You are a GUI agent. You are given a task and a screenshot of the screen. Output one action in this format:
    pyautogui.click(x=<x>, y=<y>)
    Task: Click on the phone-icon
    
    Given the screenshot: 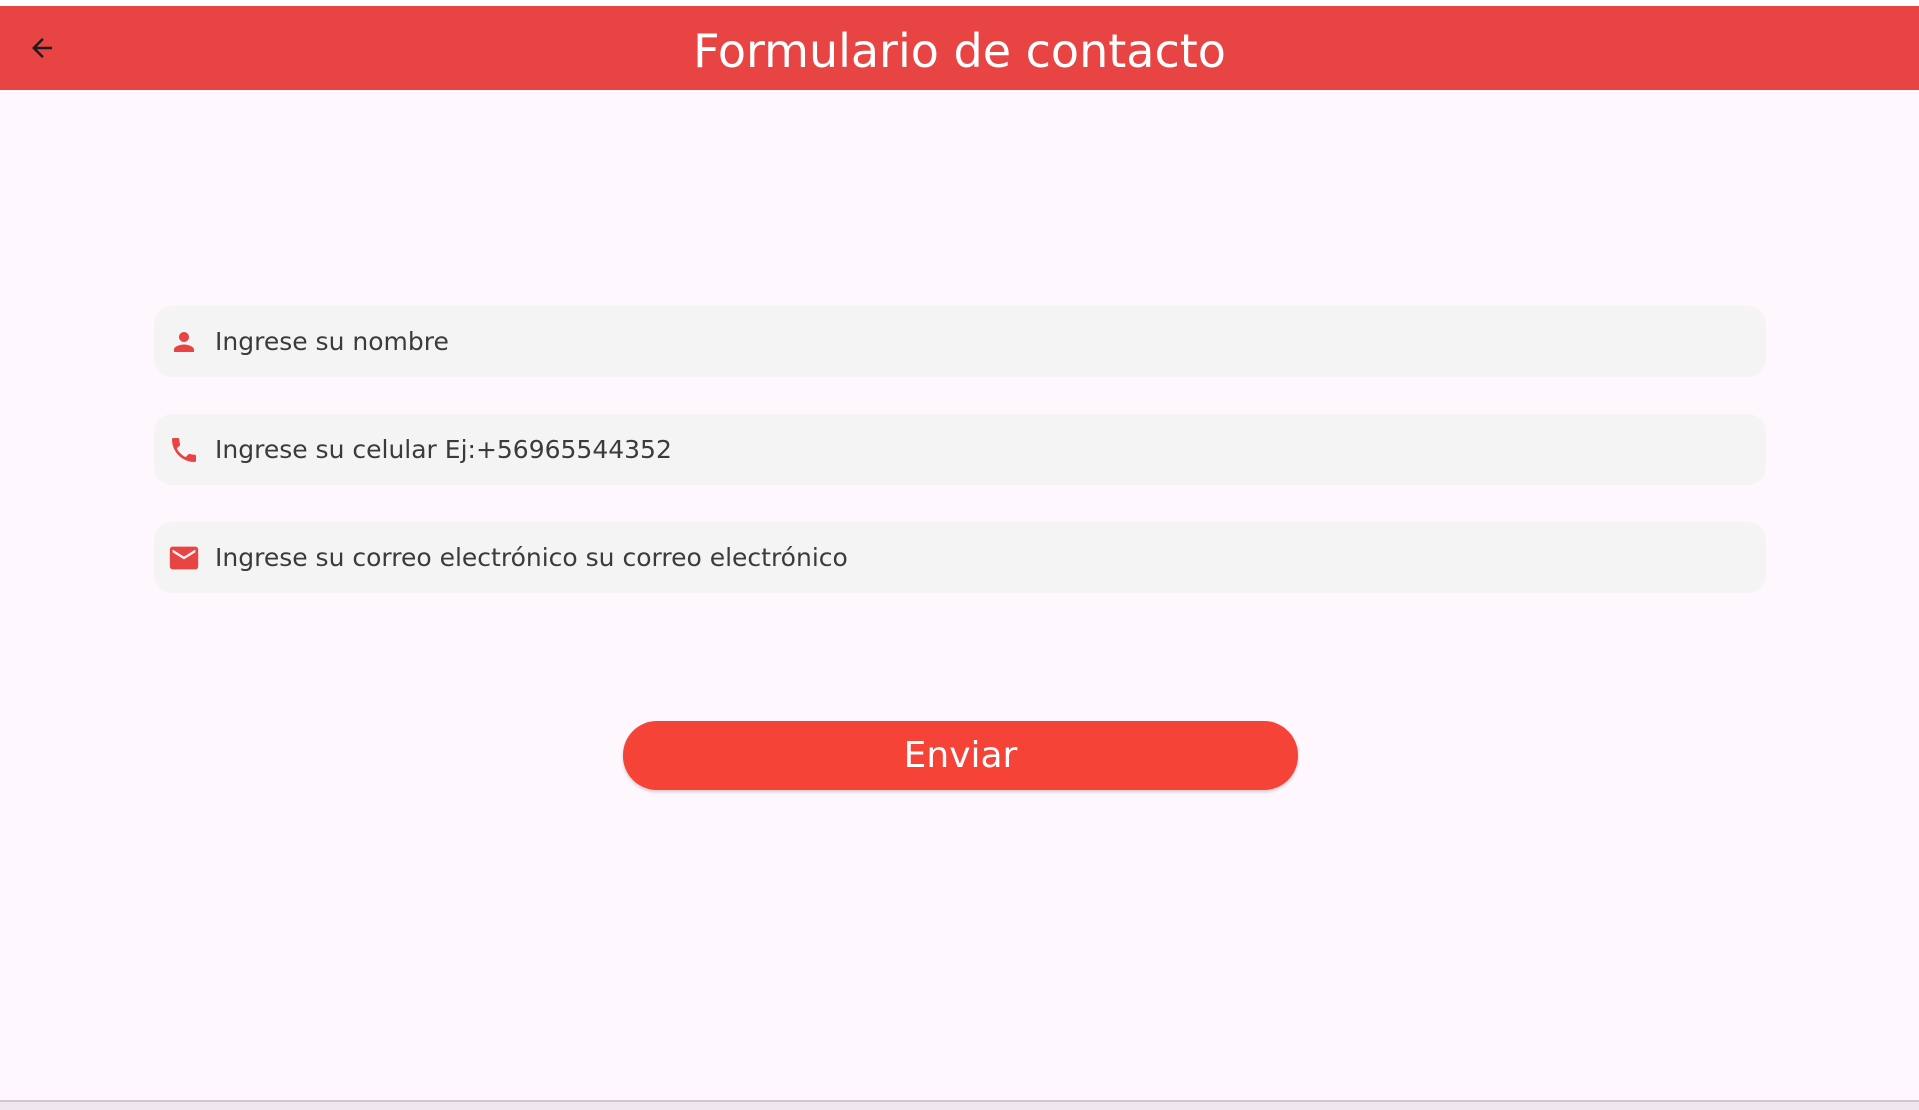 What is the action you would take?
    pyautogui.click(x=184, y=450)
    